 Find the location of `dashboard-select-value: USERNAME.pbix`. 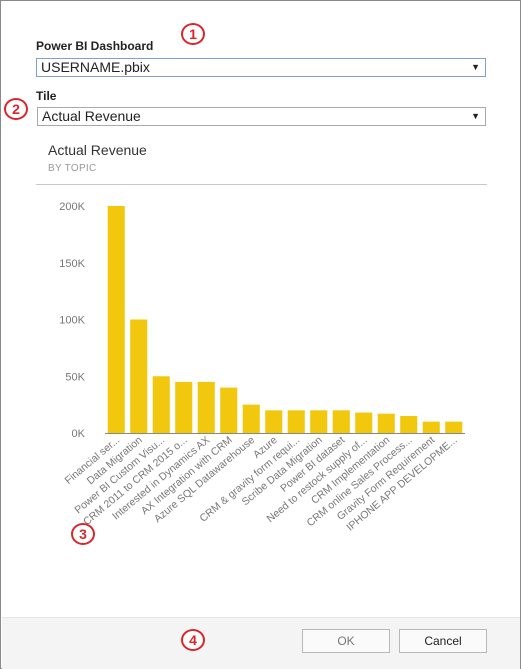

dashboard-select-value: USERNAME.pbix is located at coordinates (95, 67).